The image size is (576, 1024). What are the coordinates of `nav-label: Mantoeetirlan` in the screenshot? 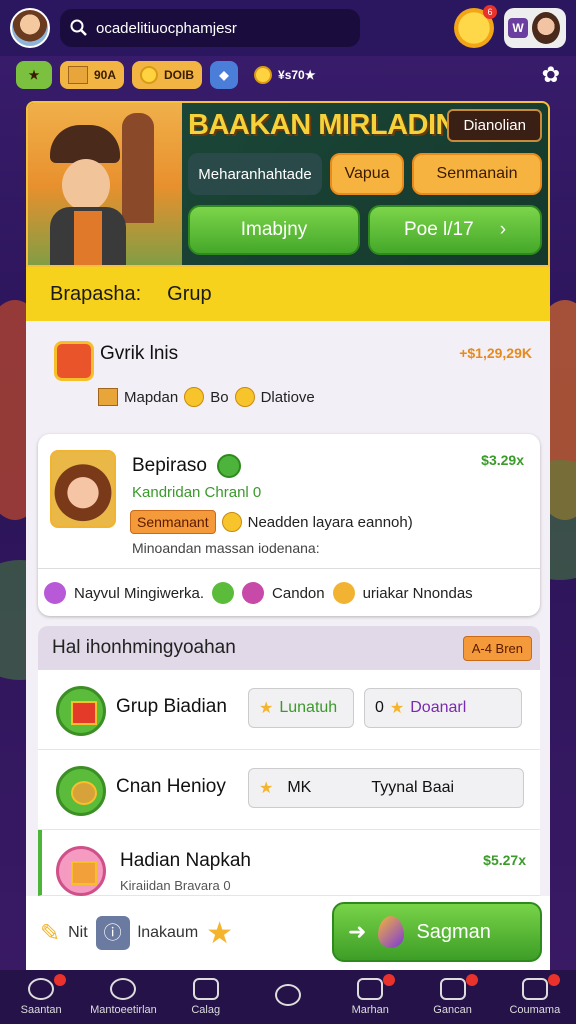 It's located at (123, 1010).